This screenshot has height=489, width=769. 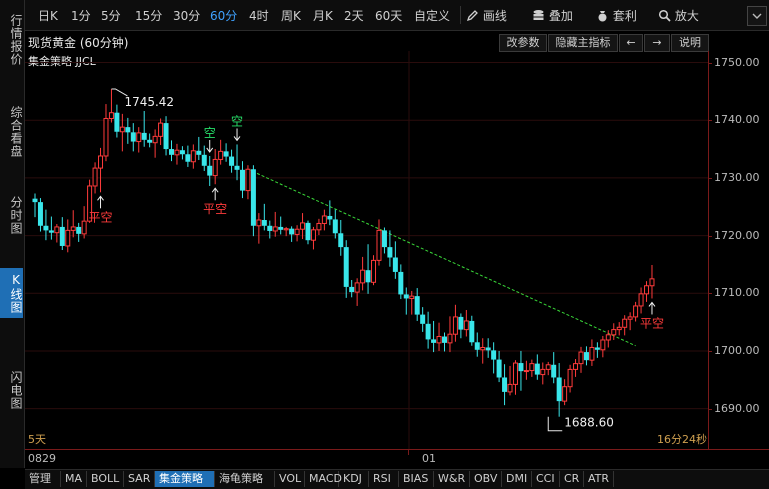 What do you see at coordinates (291, 15) in the screenshot?
I see `period-week: 周K` at bounding box center [291, 15].